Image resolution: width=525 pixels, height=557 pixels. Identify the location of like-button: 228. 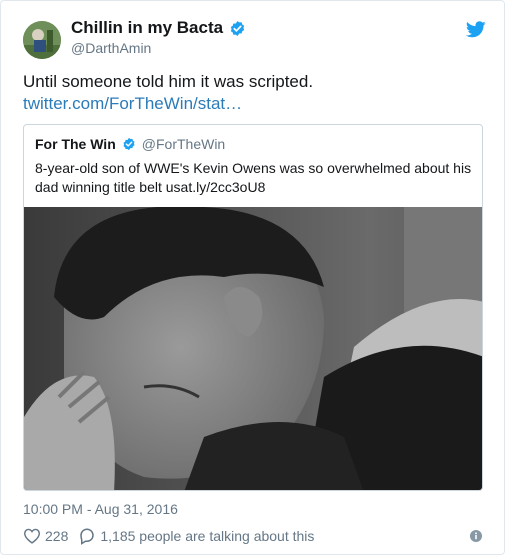
(45, 536).